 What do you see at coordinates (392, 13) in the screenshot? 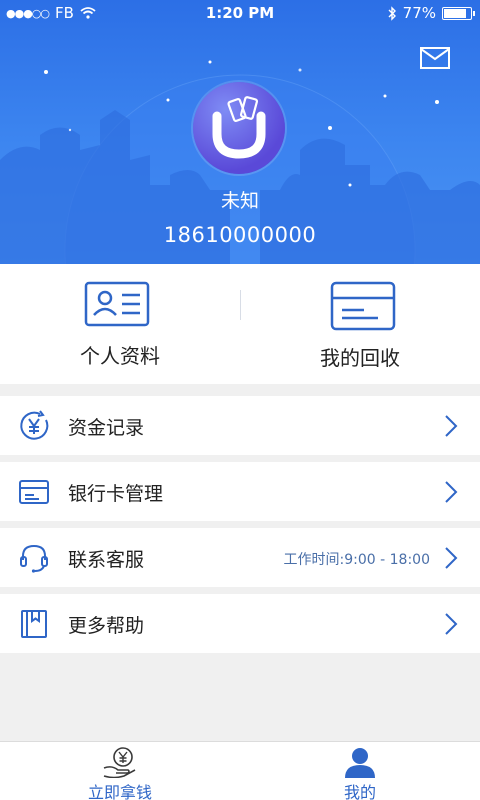
I see `bluetooth-icon` at bounding box center [392, 13].